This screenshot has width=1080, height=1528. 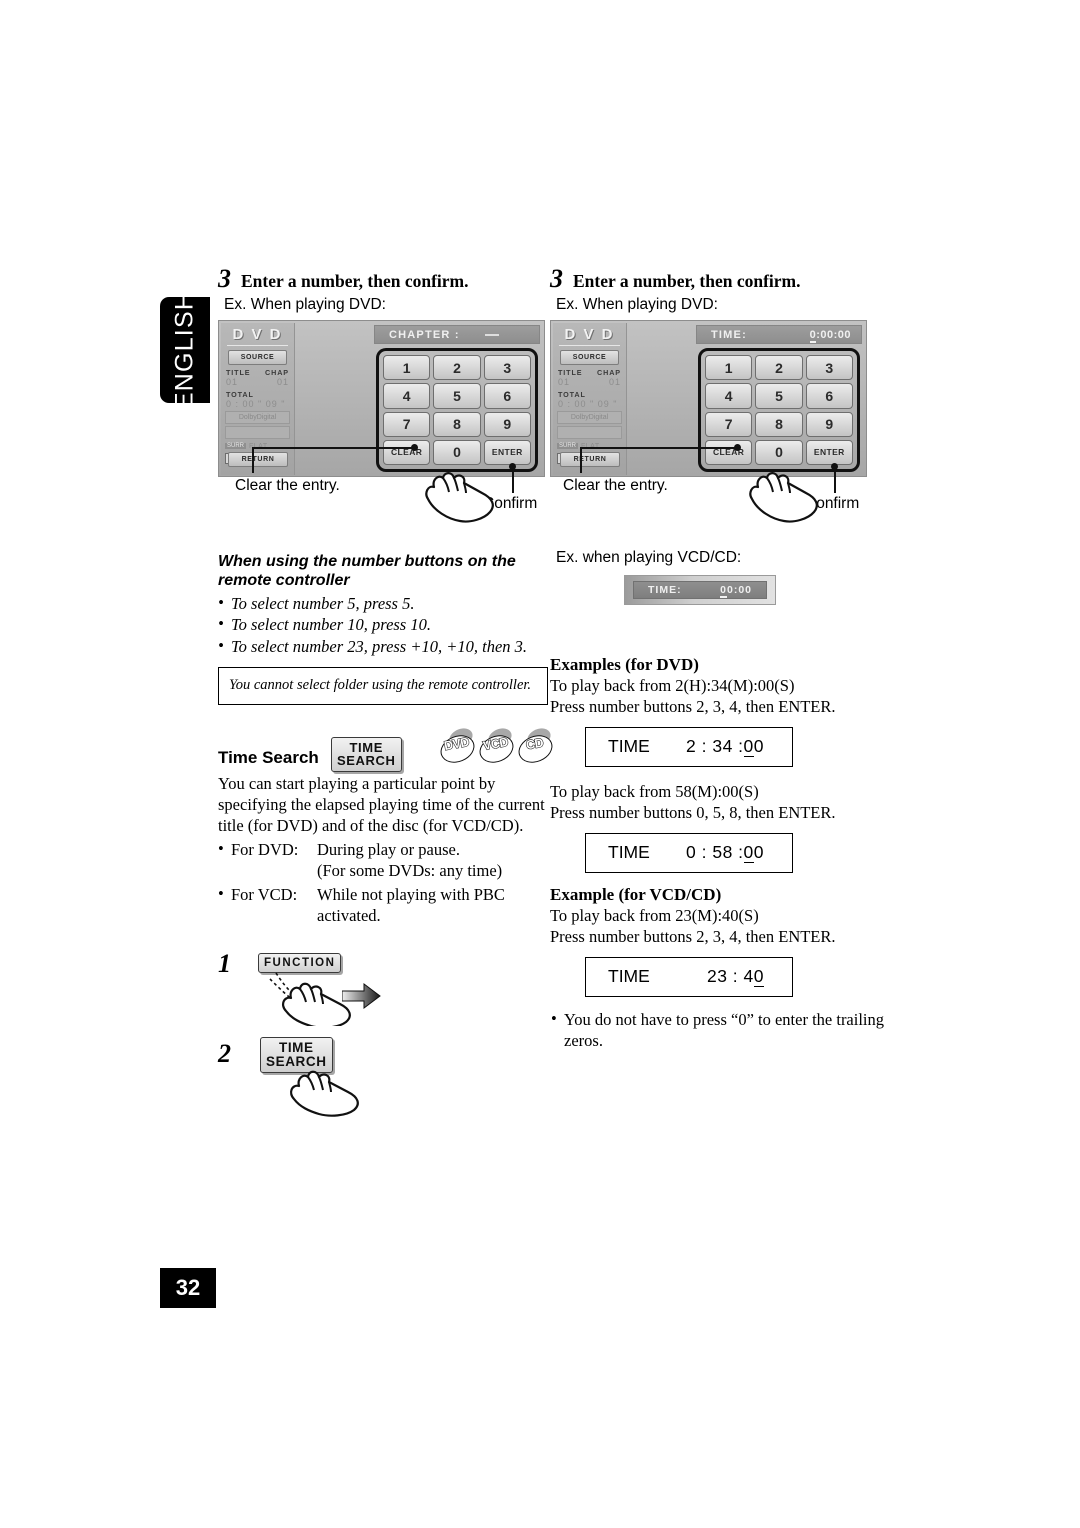 I want to click on examples-dvd-case1-line1: To play back from 2(H):34(M):00(S), so click(x=672, y=685).